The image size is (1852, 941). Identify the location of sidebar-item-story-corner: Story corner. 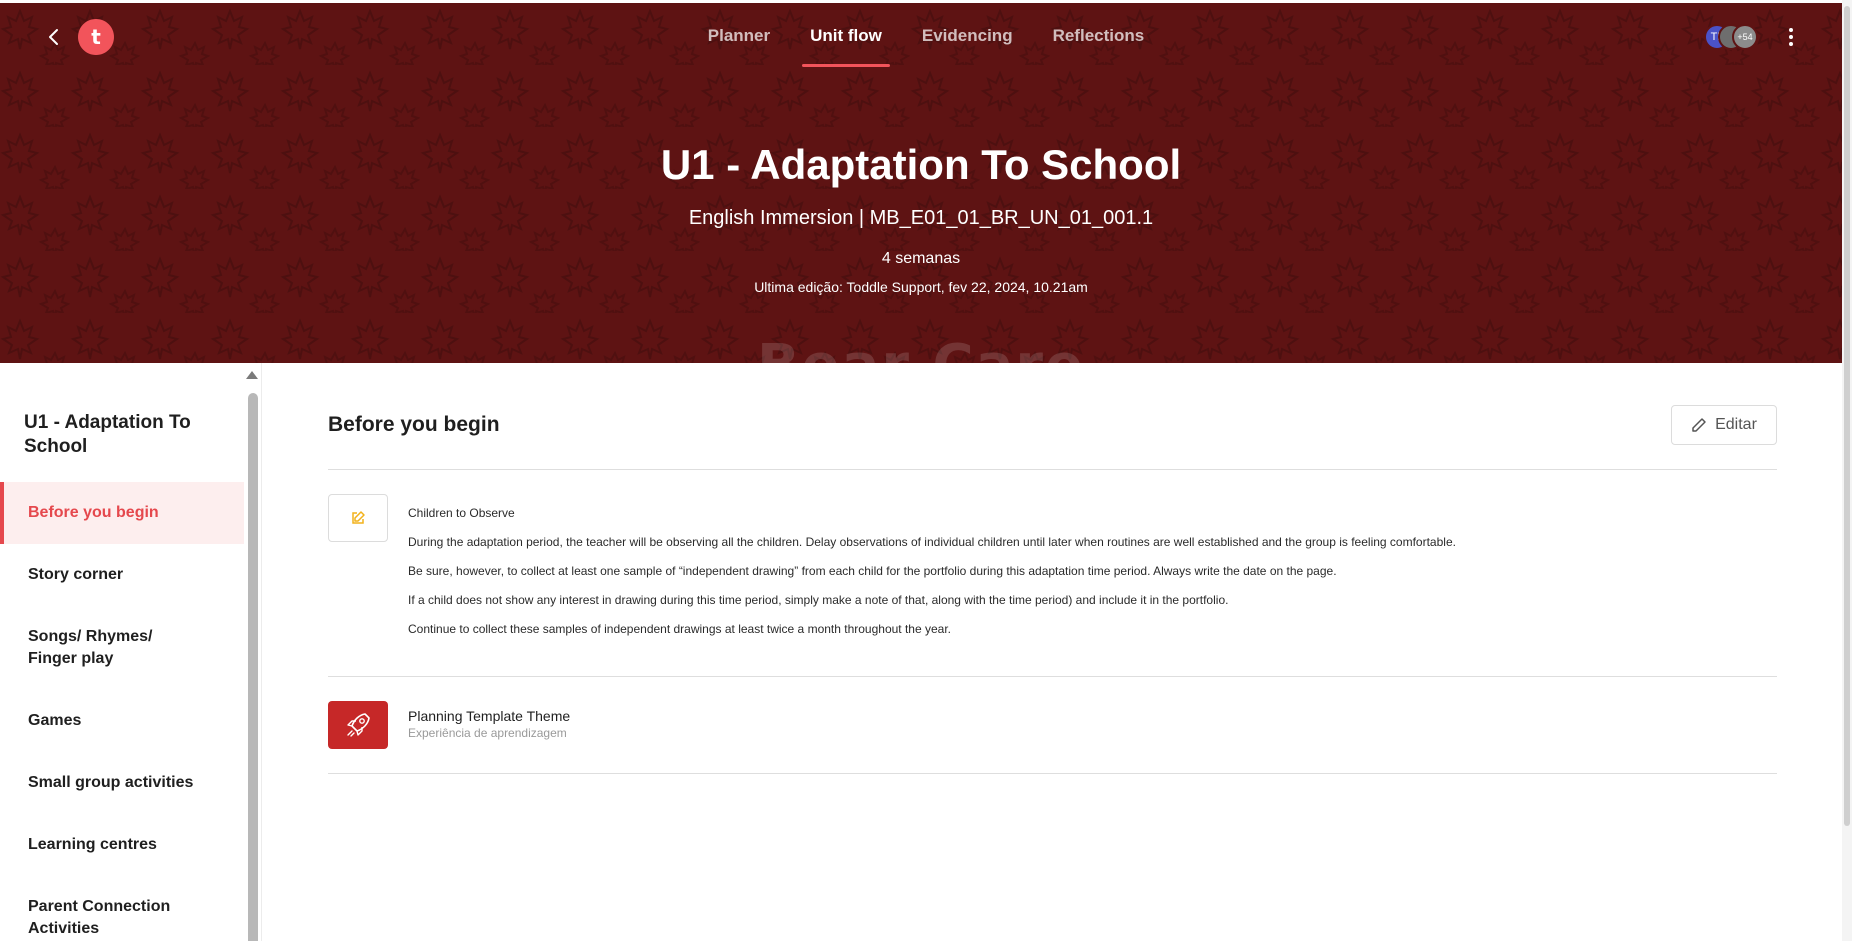
(122, 575).